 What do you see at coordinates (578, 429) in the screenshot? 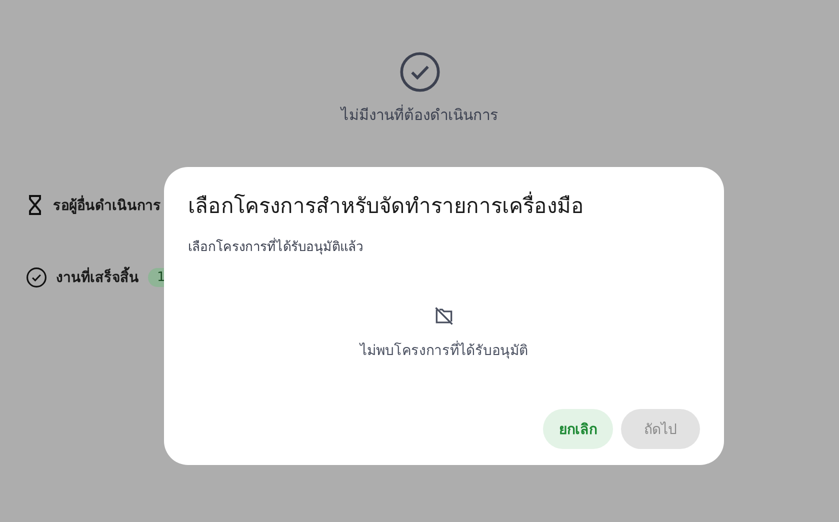
I see `cancel-button: ยกเลิก` at bounding box center [578, 429].